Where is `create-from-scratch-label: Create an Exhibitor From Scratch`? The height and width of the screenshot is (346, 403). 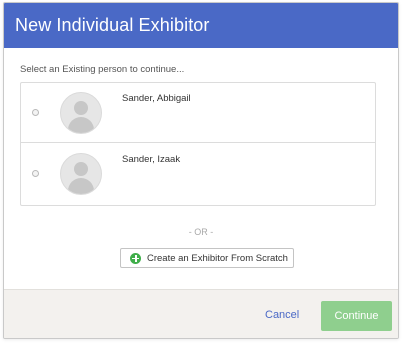 create-from-scratch-label: Create an Exhibitor From Scratch is located at coordinates (217, 258).